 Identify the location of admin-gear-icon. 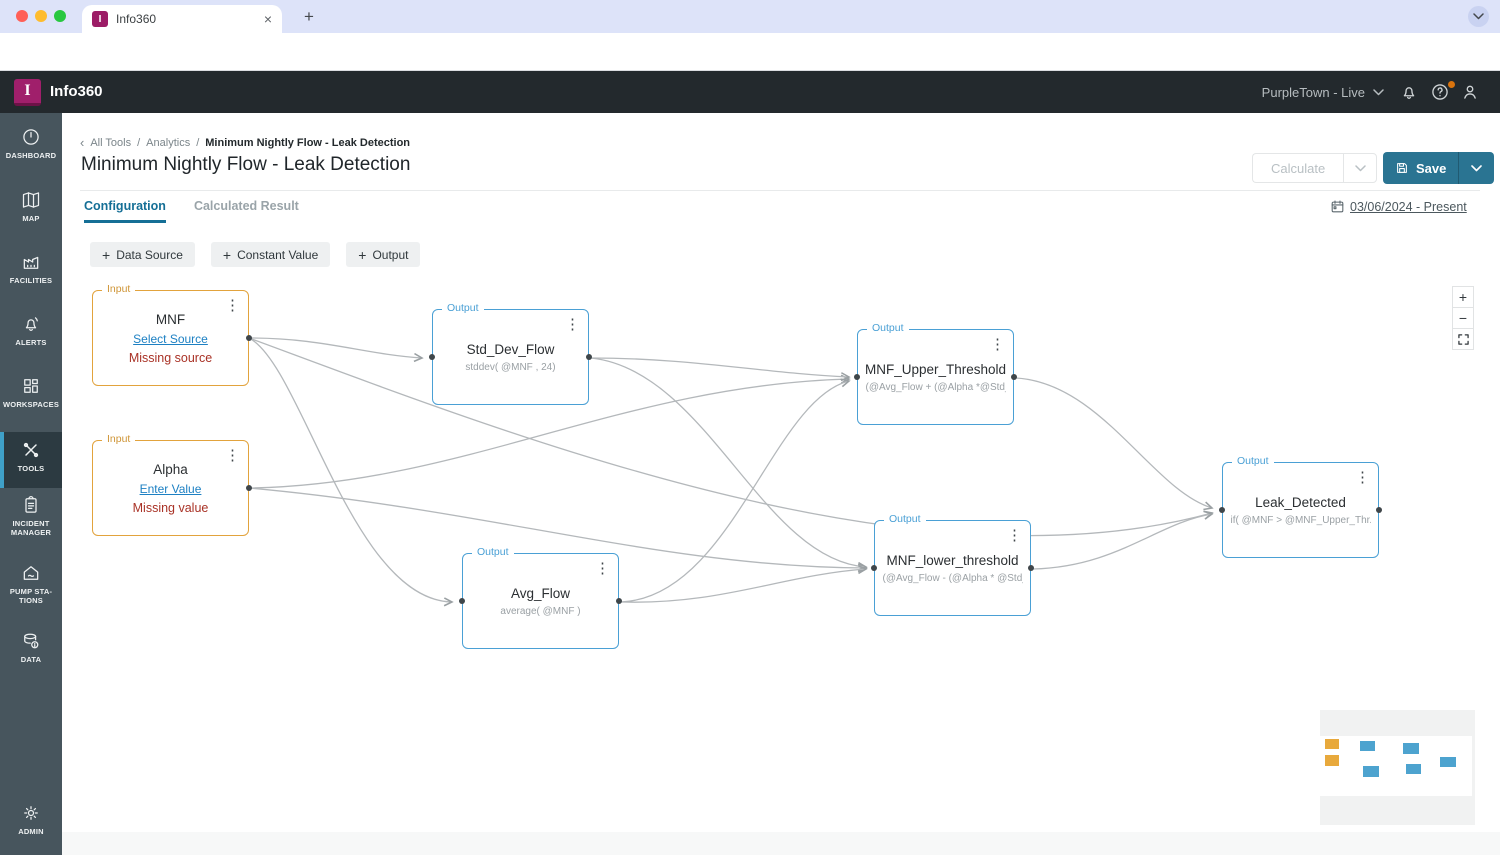
(31, 813).